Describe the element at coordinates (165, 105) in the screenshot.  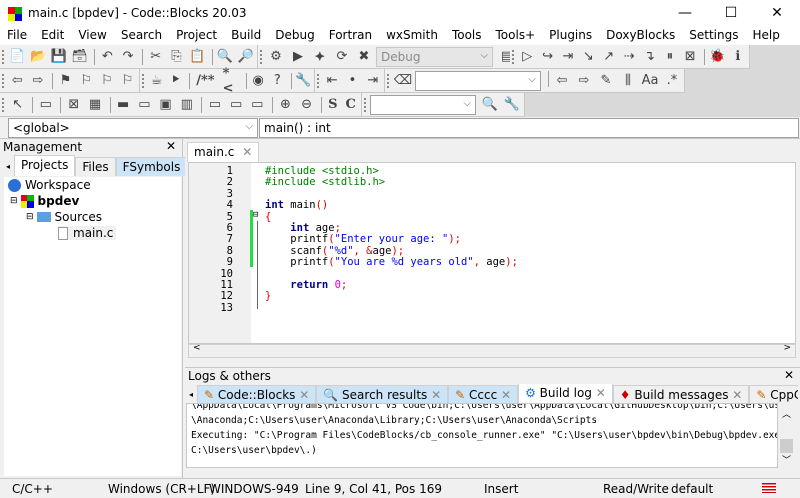
I see `panel3-icon: ▣` at that location.